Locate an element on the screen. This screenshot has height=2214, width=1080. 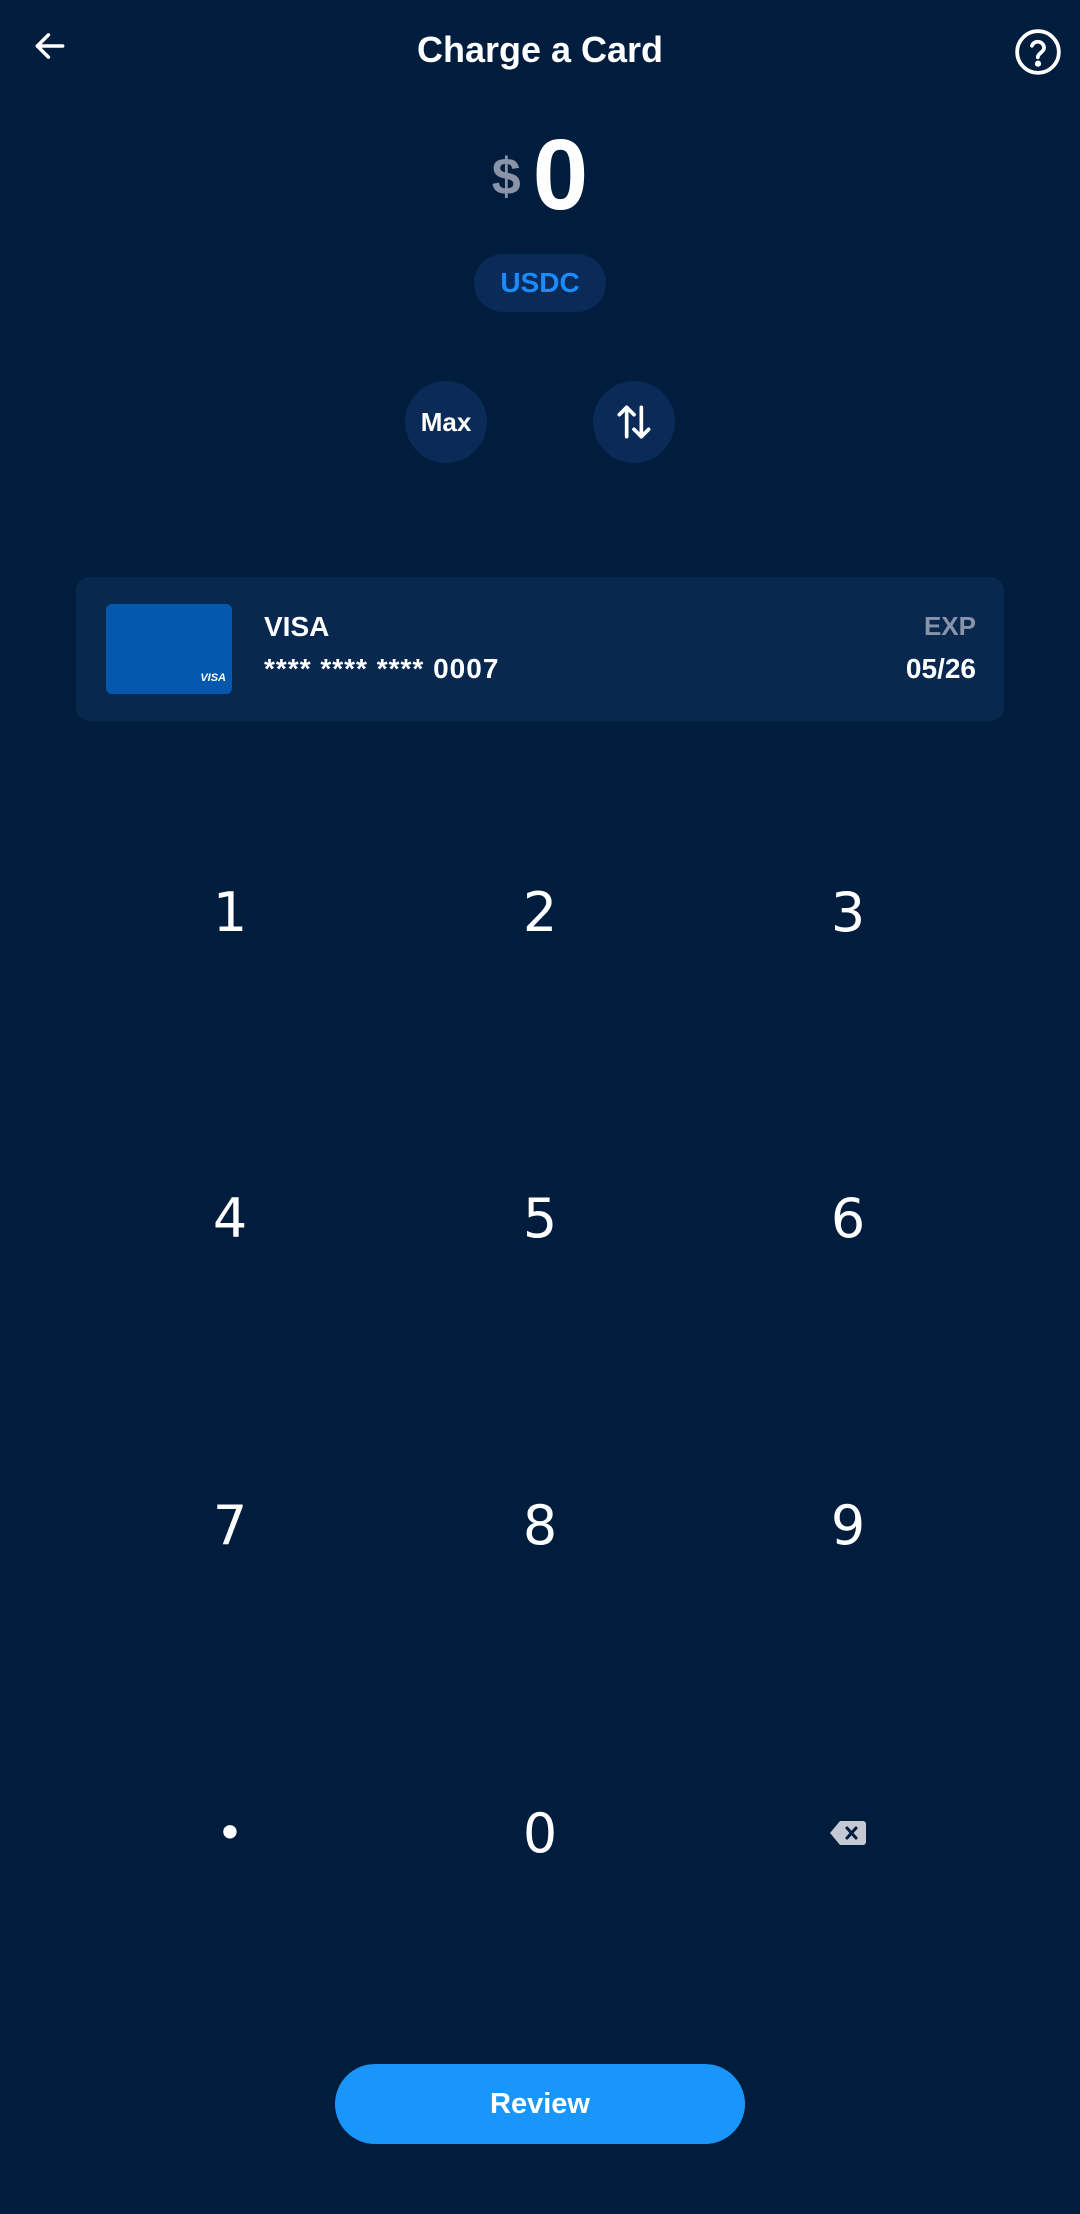
amount-display: $ 0 is located at coordinates (540, 175).